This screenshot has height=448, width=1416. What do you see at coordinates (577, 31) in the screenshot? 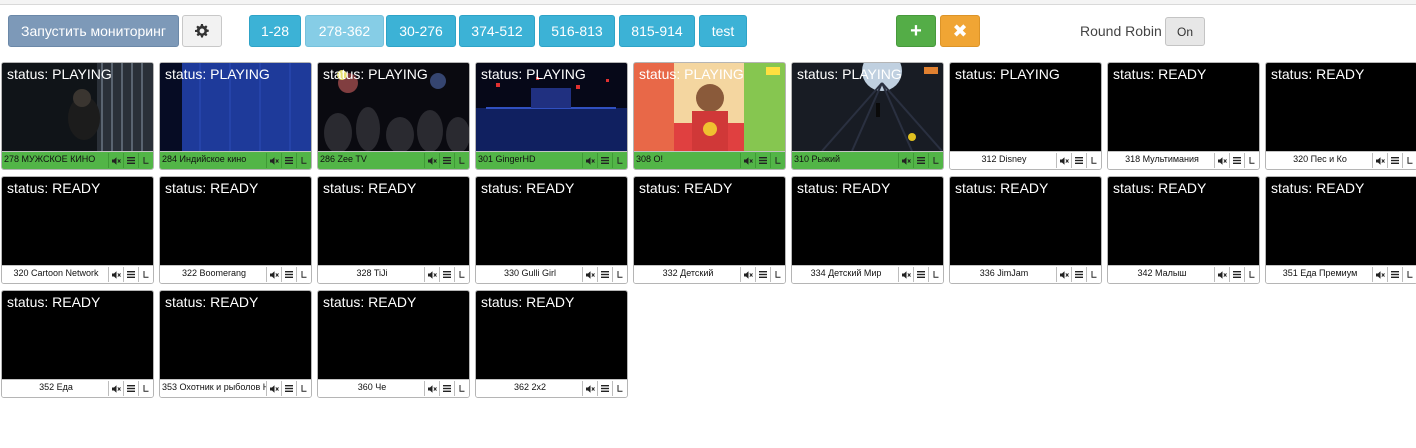
I see `range-button-516-813: 516-813` at bounding box center [577, 31].